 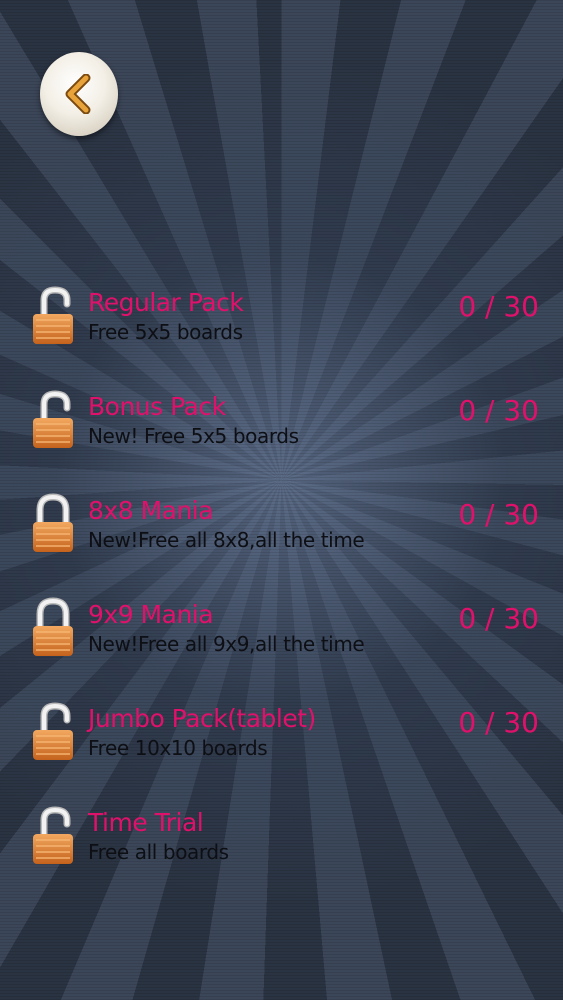 What do you see at coordinates (202, 718) in the screenshot?
I see `pack-title: Jumbo Pack(tablet)` at bounding box center [202, 718].